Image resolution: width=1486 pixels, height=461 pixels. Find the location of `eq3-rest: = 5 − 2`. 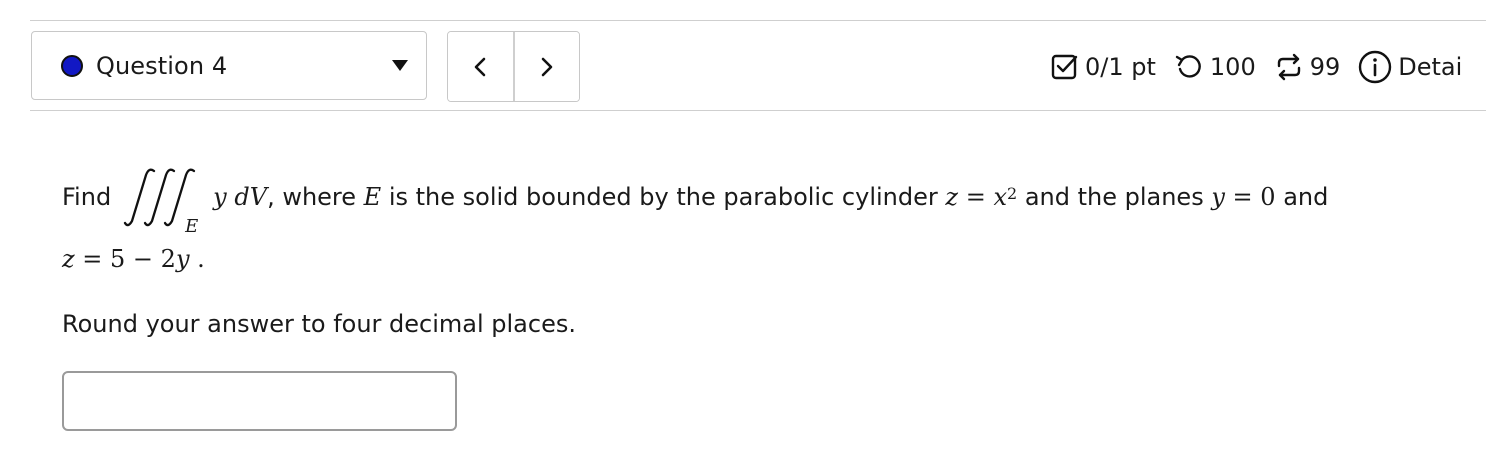

eq3-rest: = 5 − 2 is located at coordinates (129, 259).